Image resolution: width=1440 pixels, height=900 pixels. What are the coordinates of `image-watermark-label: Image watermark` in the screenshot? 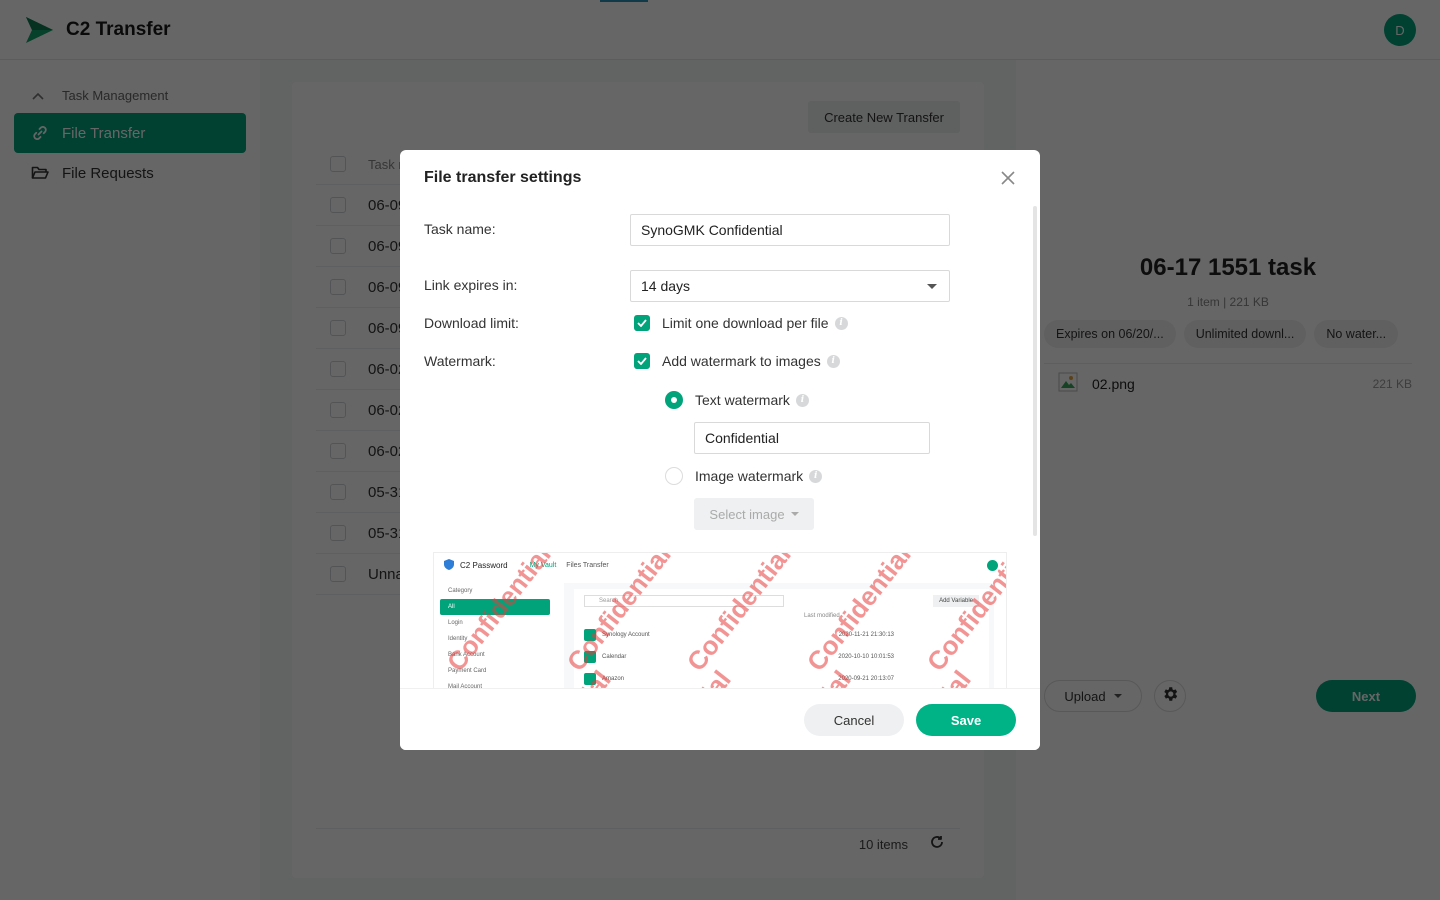 It's located at (749, 476).